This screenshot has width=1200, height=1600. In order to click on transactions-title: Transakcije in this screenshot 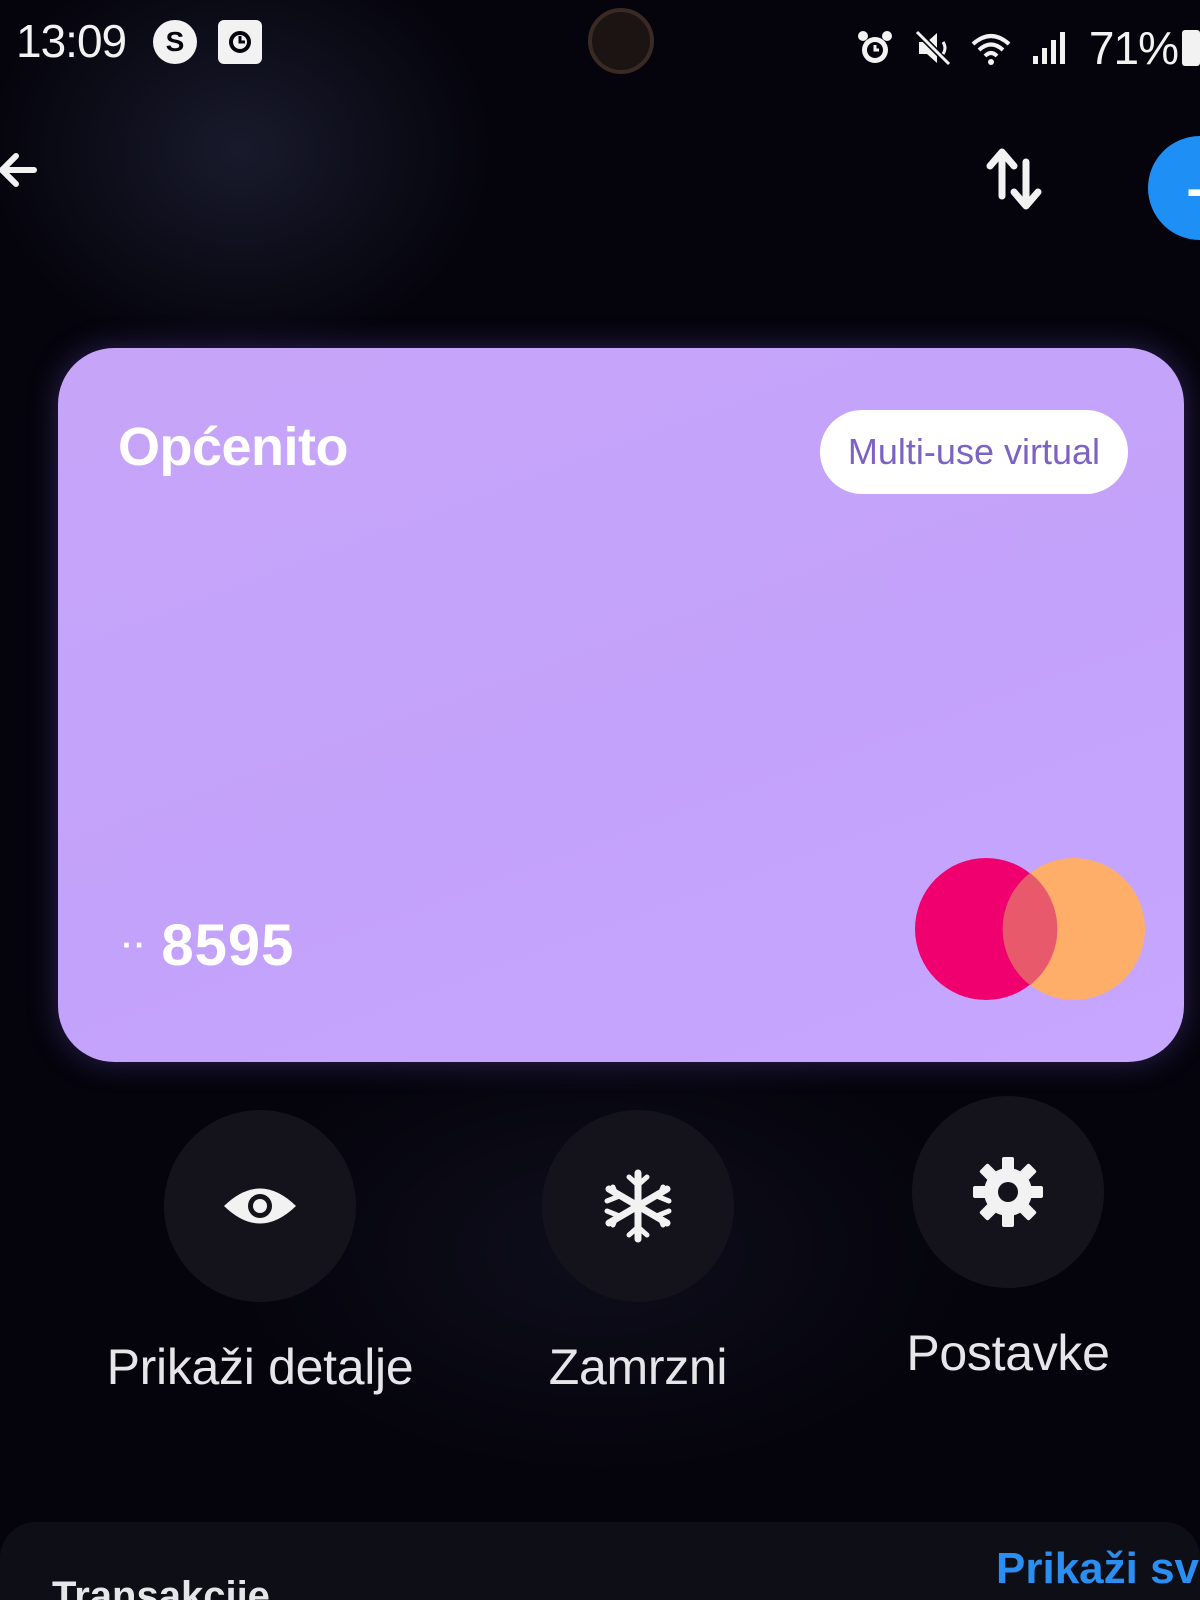, I will do `click(161, 1587)`.